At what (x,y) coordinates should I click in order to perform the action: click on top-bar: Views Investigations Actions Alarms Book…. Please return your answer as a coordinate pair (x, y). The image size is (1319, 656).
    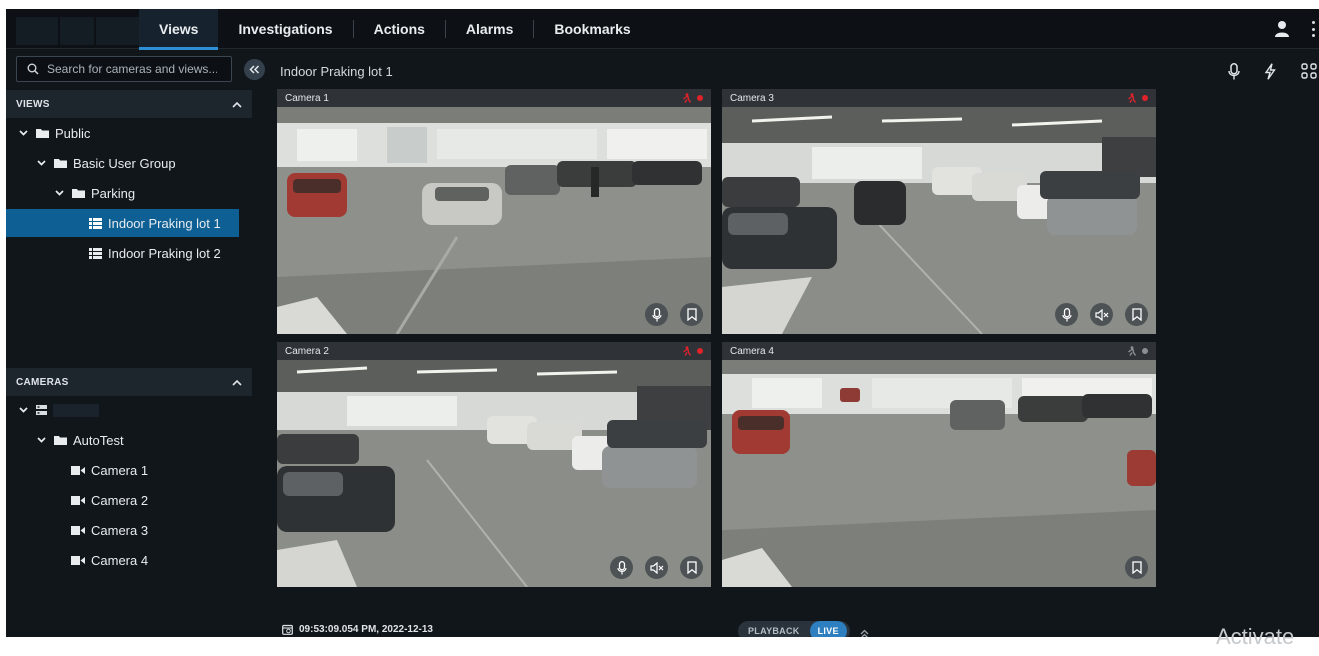
    Looking at the image, I should click on (662, 29).